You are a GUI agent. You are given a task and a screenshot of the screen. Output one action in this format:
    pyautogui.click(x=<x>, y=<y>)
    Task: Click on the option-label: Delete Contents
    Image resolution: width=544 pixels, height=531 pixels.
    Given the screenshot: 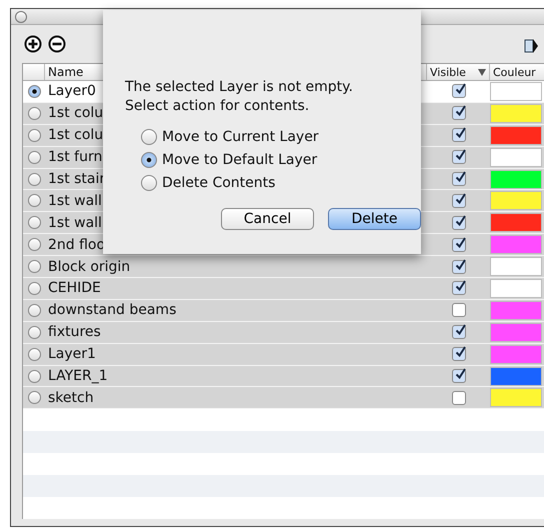 What is the action you would take?
    pyautogui.click(x=219, y=182)
    